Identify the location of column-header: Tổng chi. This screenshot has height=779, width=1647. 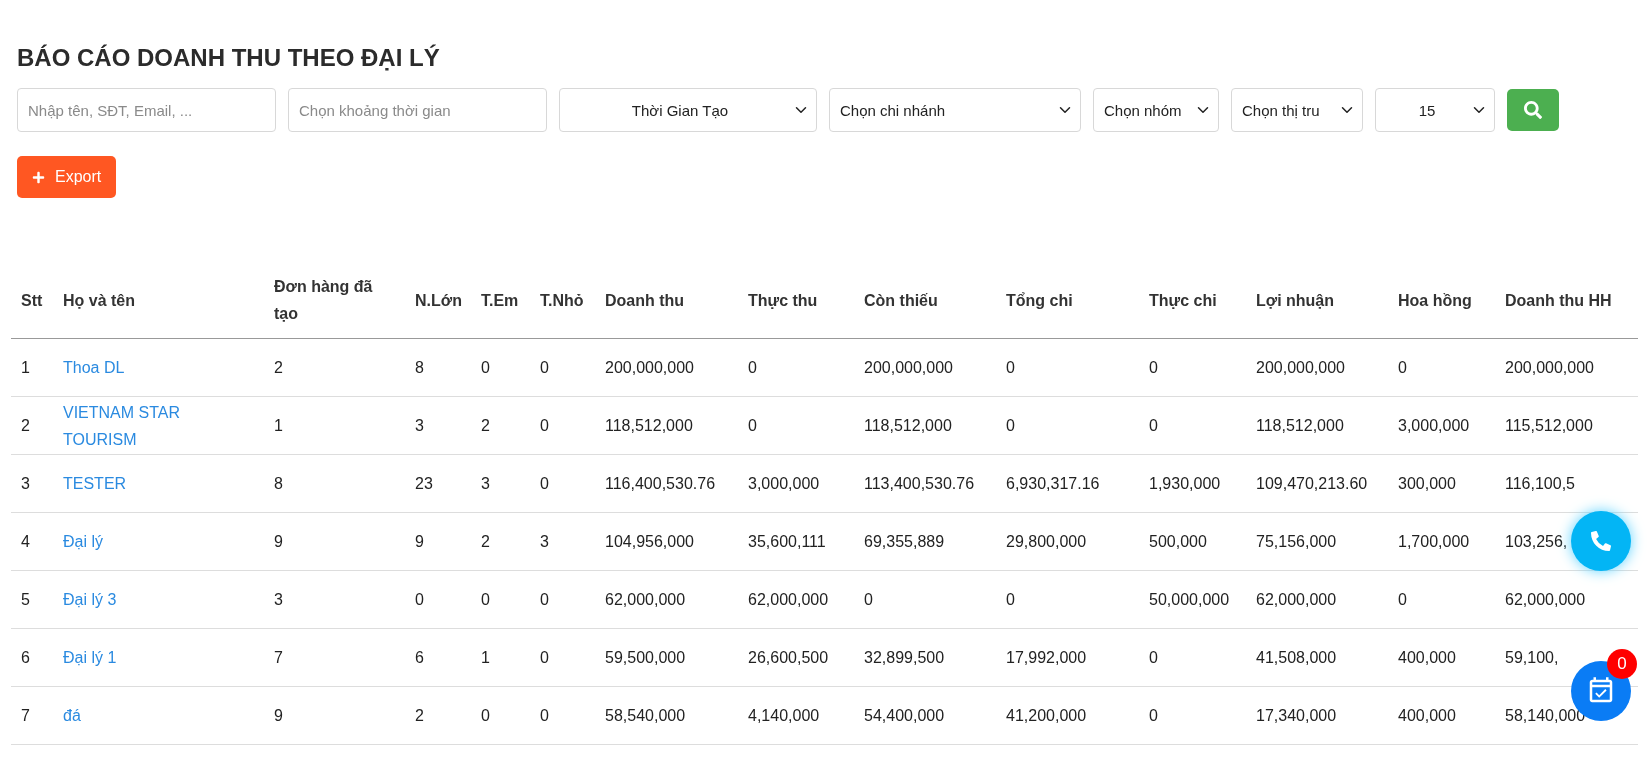
(1067, 300).